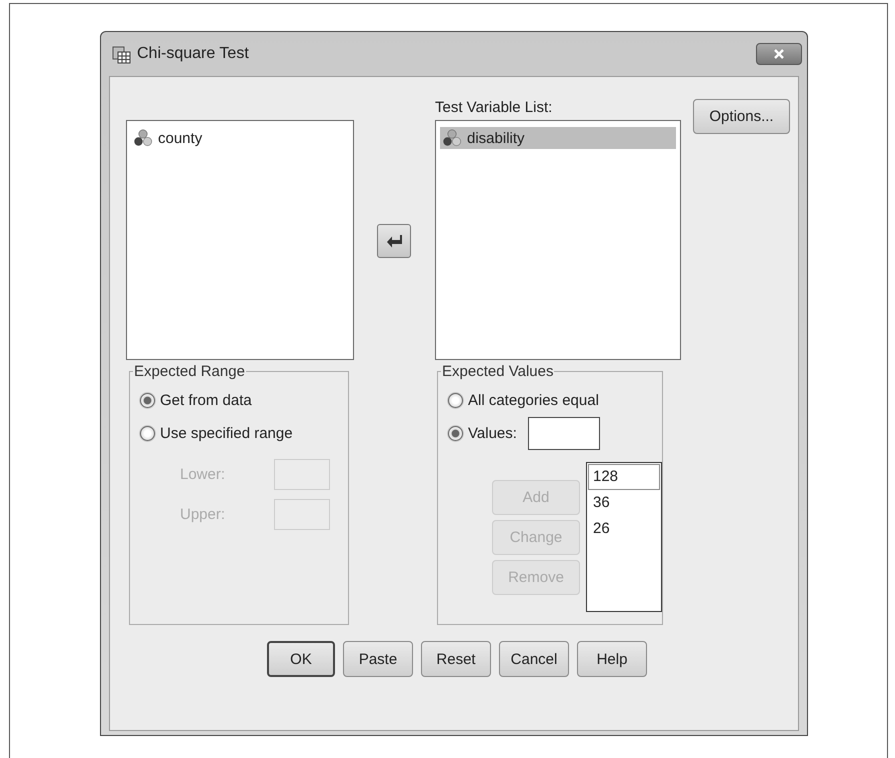 This screenshot has height=758, width=895. What do you see at coordinates (558, 138) in the screenshot?
I see `variable-item: disability` at bounding box center [558, 138].